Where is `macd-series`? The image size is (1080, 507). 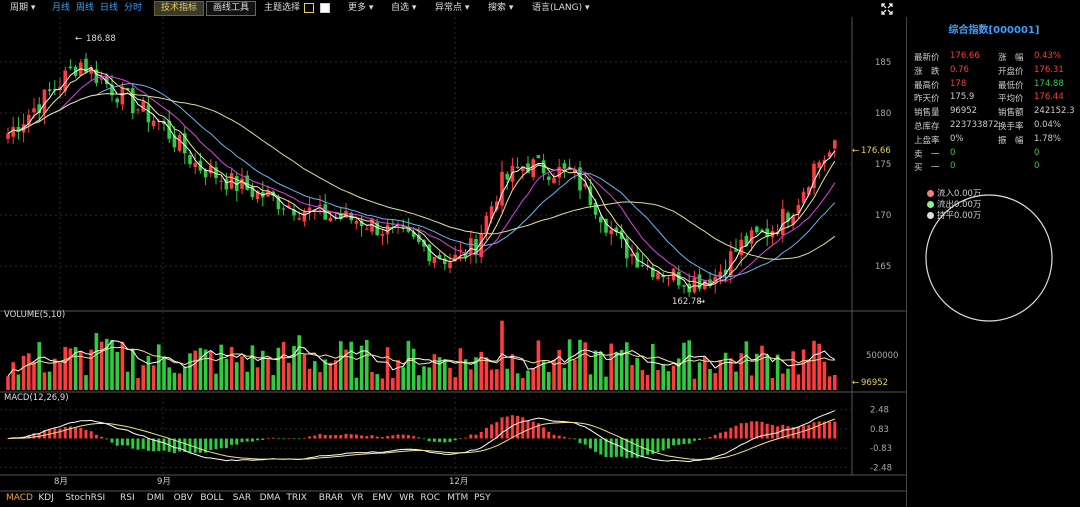 macd-series is located at coordinates (421, 436).